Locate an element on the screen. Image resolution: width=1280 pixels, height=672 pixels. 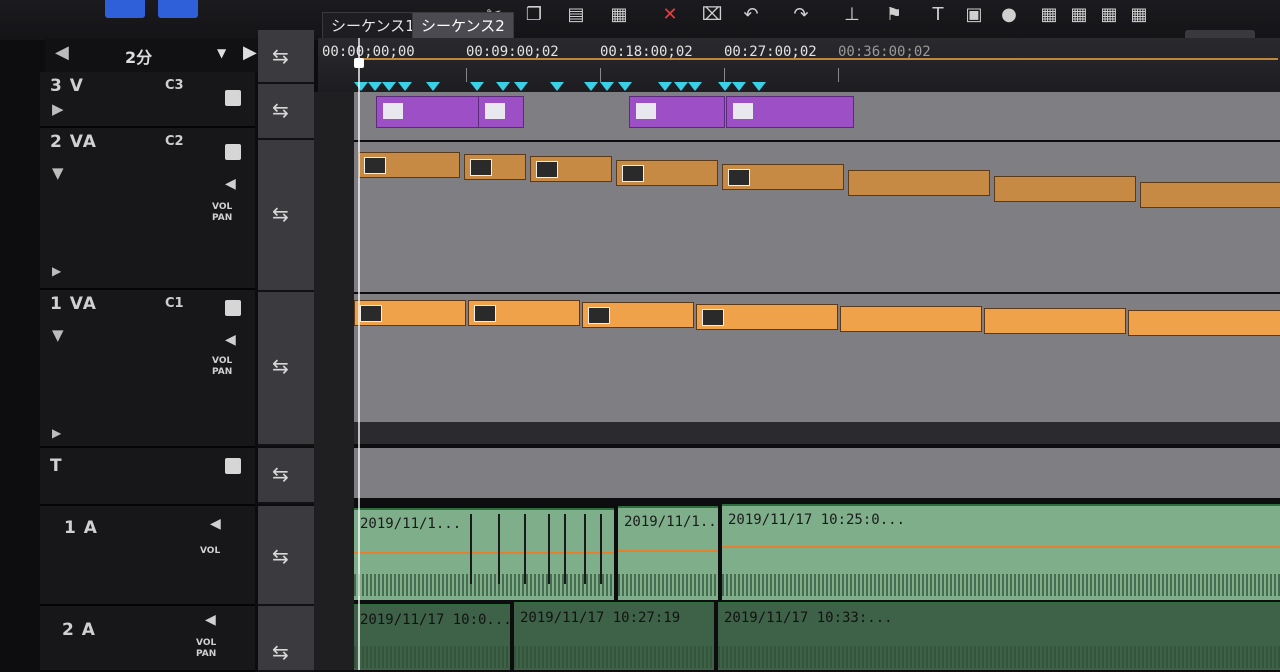
record-icon: ● is located at coordinates (1009, 15).